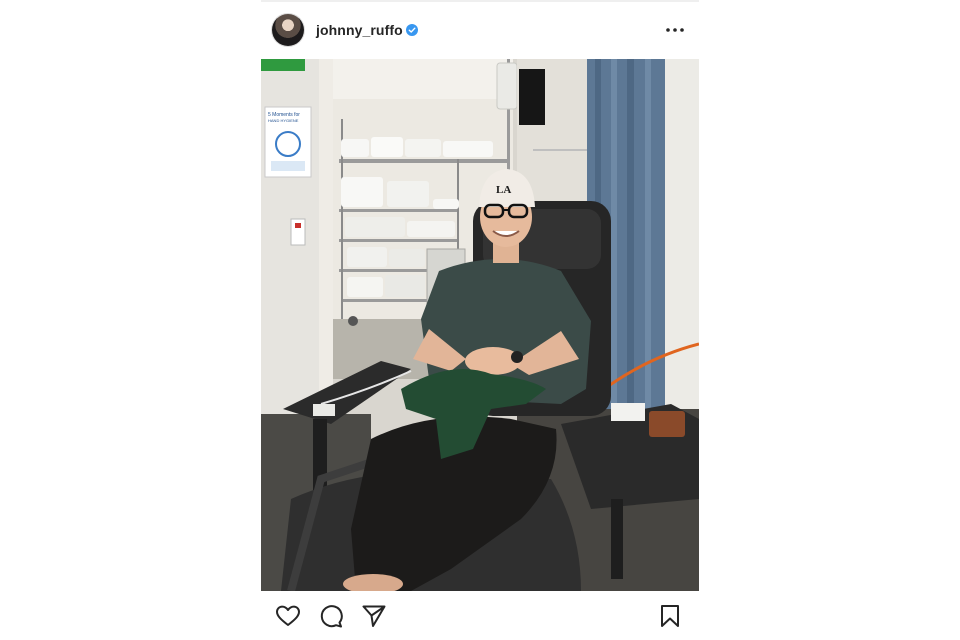 This screenshot has height=640, width=960. Describe the element at coordinates (331, 616) in the screenshot. I see `comment-bubble-icon` at that location.